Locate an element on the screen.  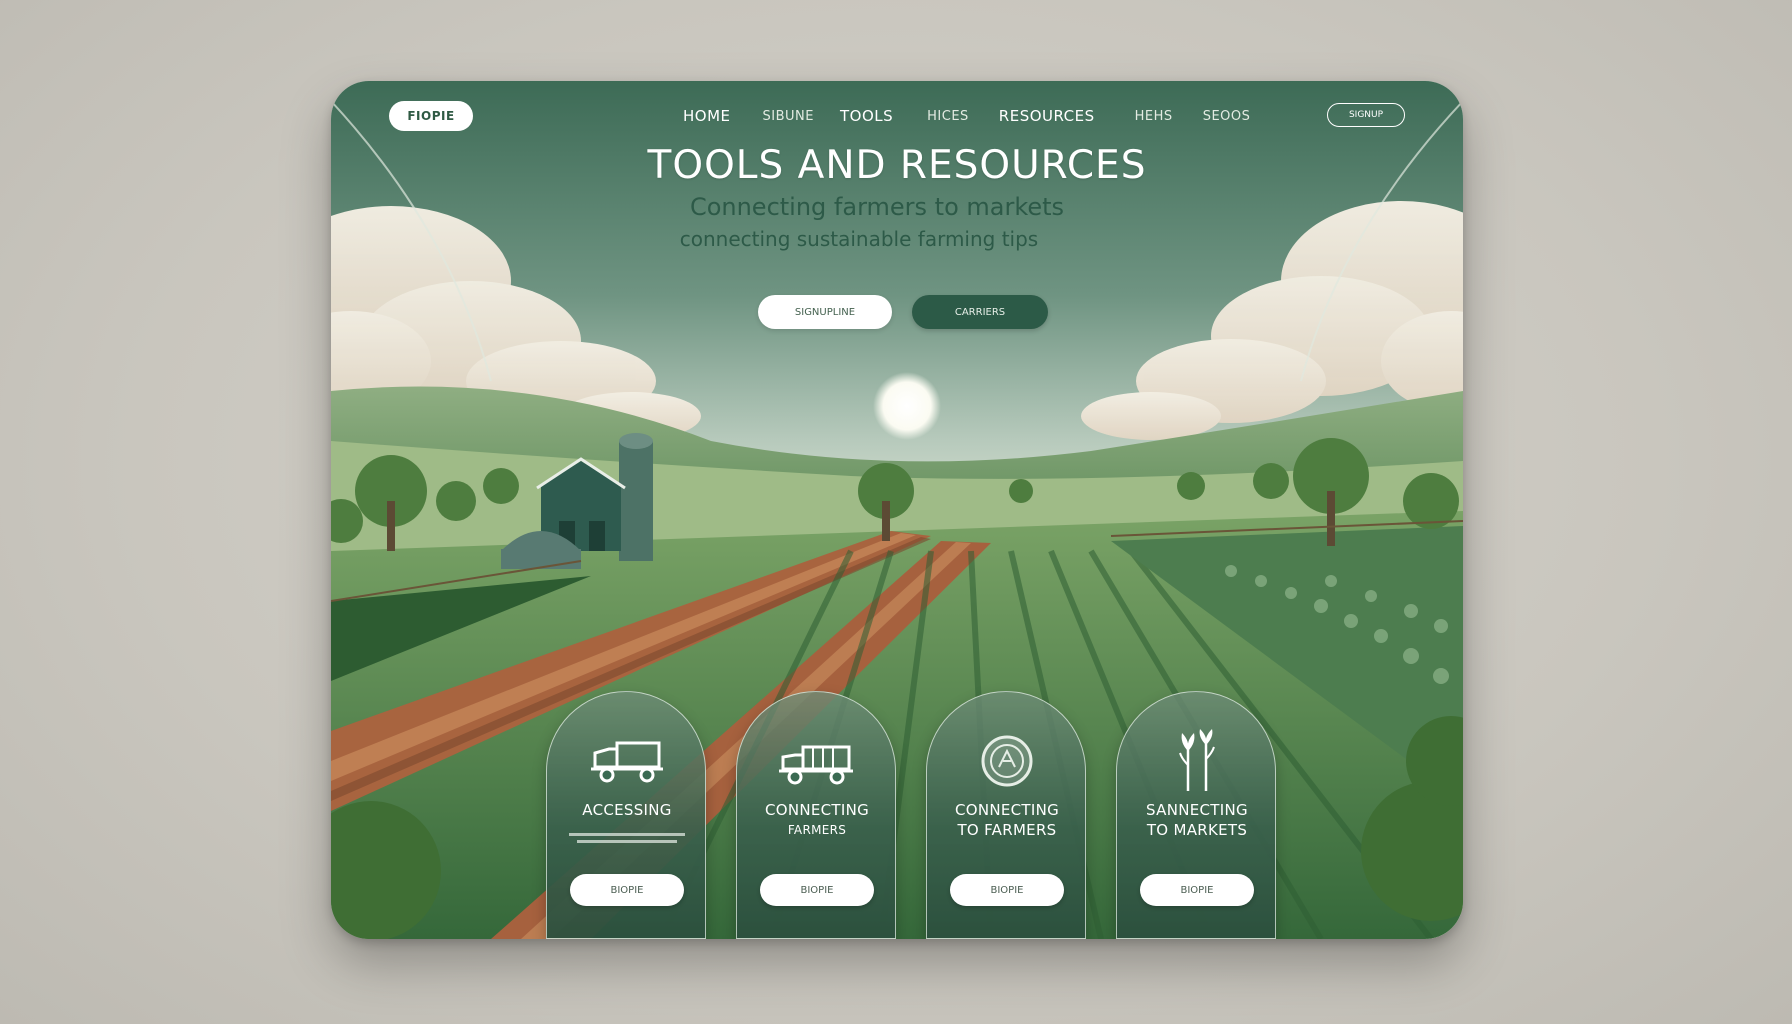
nav-link-seoos: SEOOS is located at coordinates (1227, 116).